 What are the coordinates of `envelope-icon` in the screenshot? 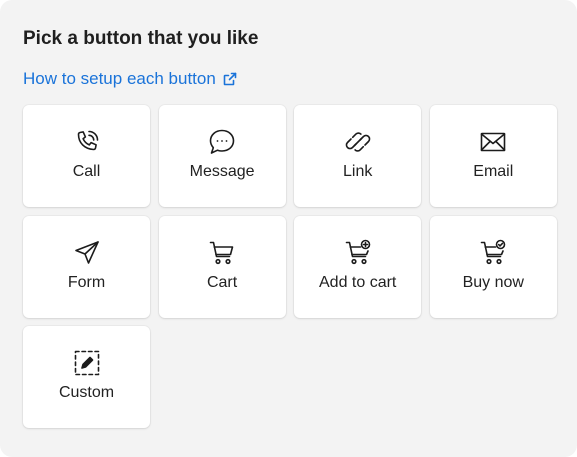 It's located at (493, 142).